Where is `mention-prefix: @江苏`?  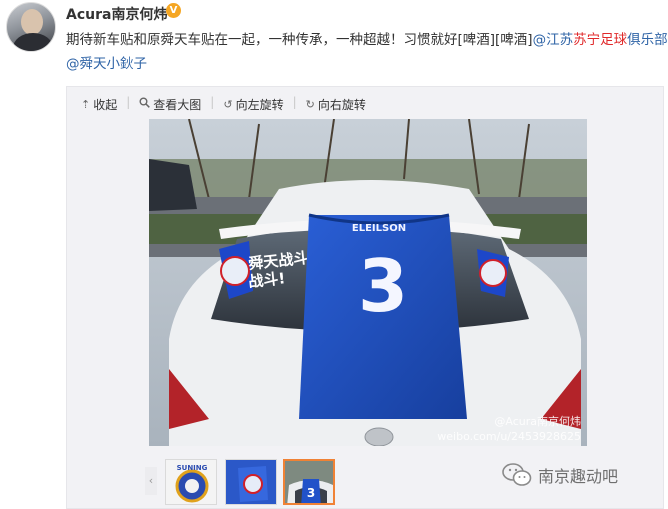 mention-prefix: @江苏 is located at coordinates (553, 40).